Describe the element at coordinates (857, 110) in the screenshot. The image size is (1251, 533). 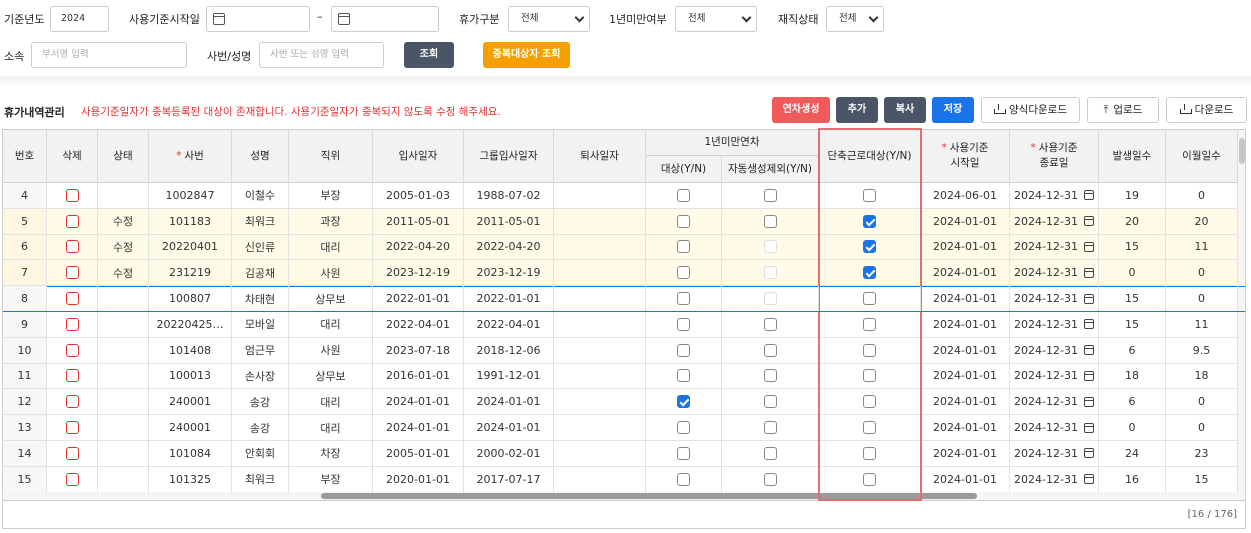
I see `add-button: 추가` at that location.